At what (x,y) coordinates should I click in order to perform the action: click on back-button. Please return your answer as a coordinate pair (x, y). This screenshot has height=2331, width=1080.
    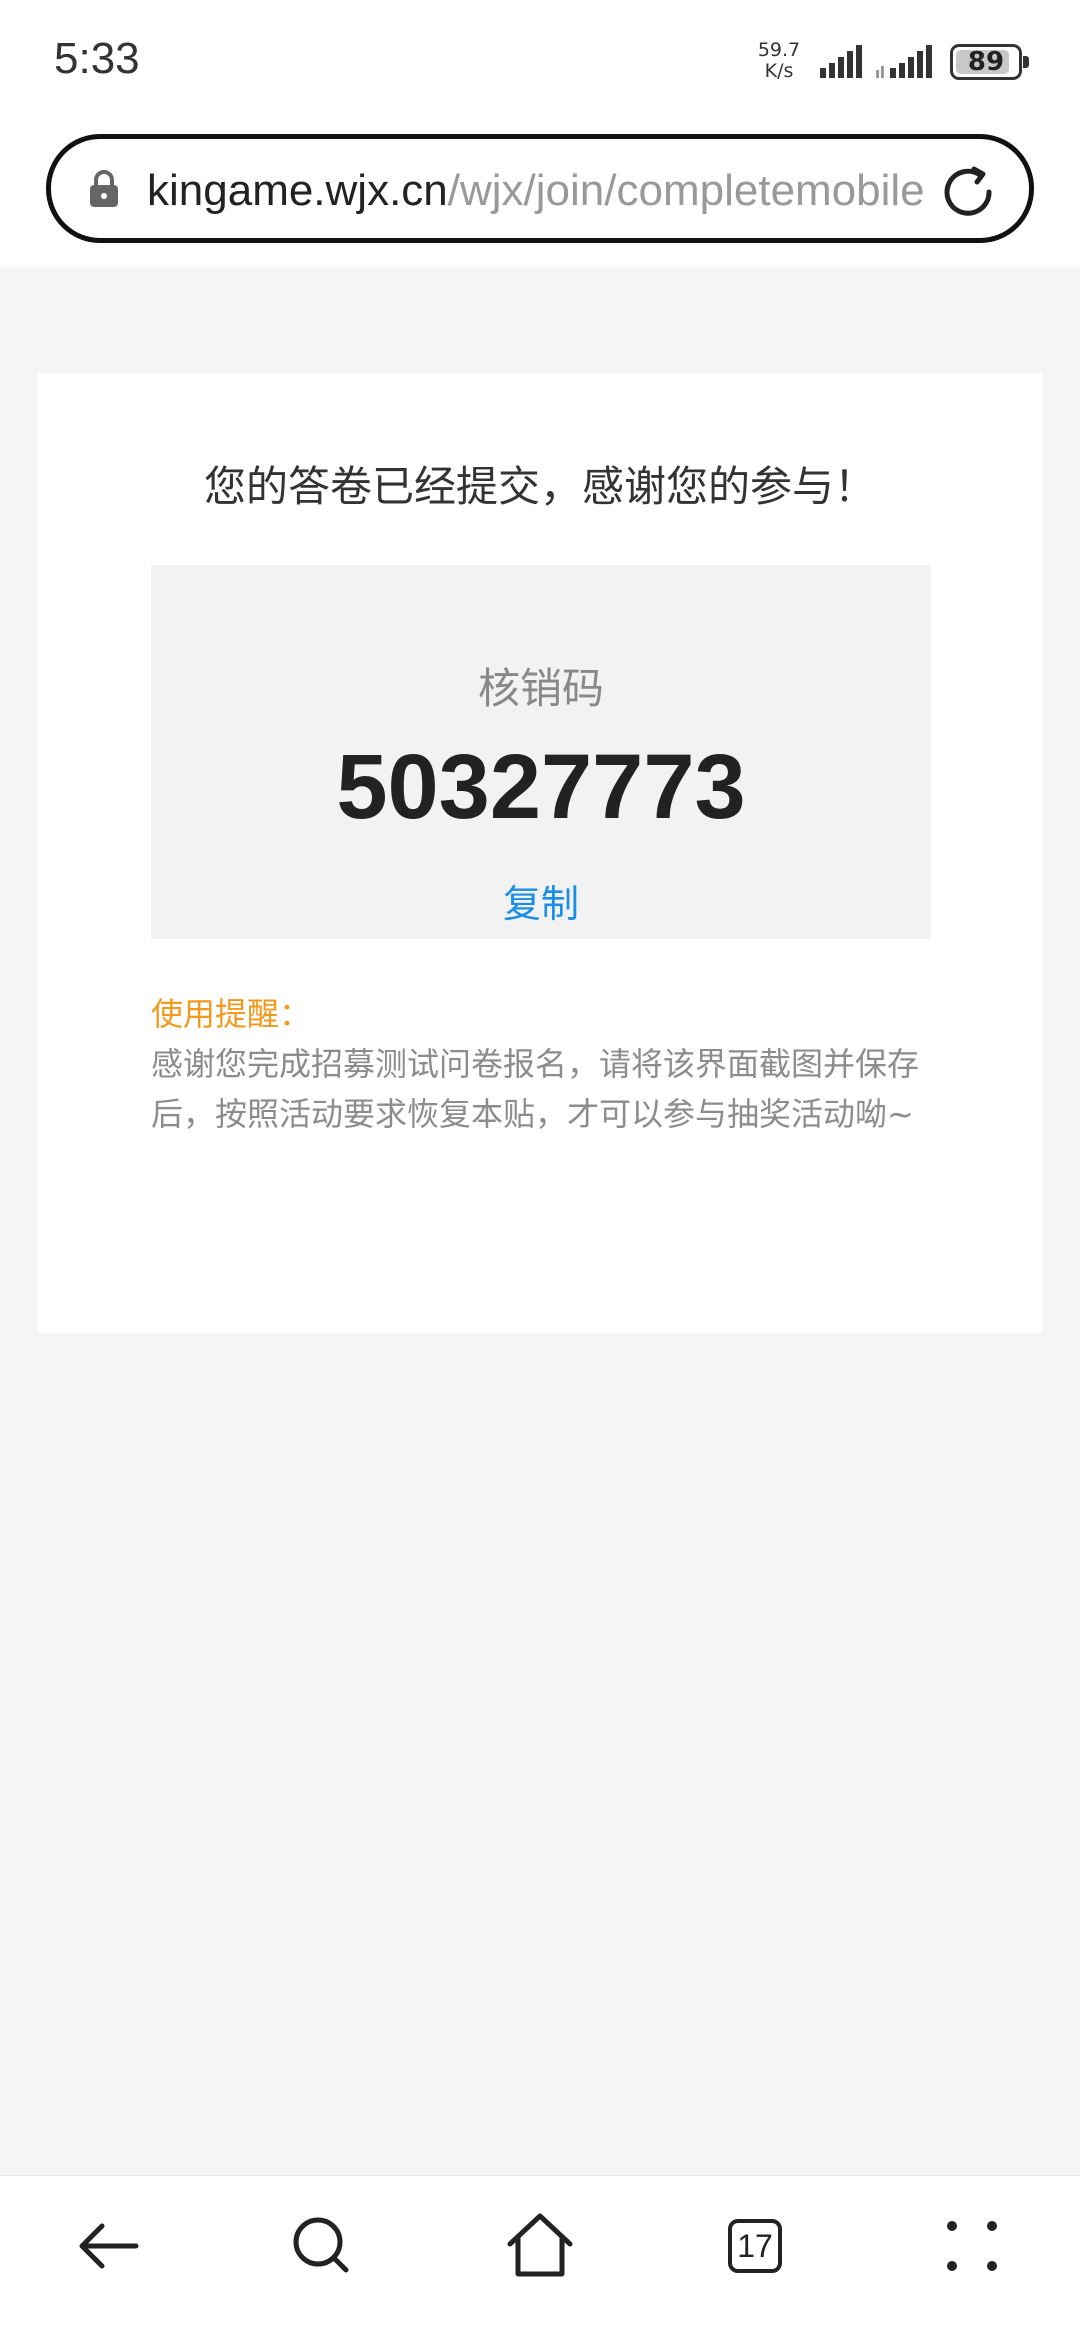
    Looking at the image, I should click on (108, 2246).